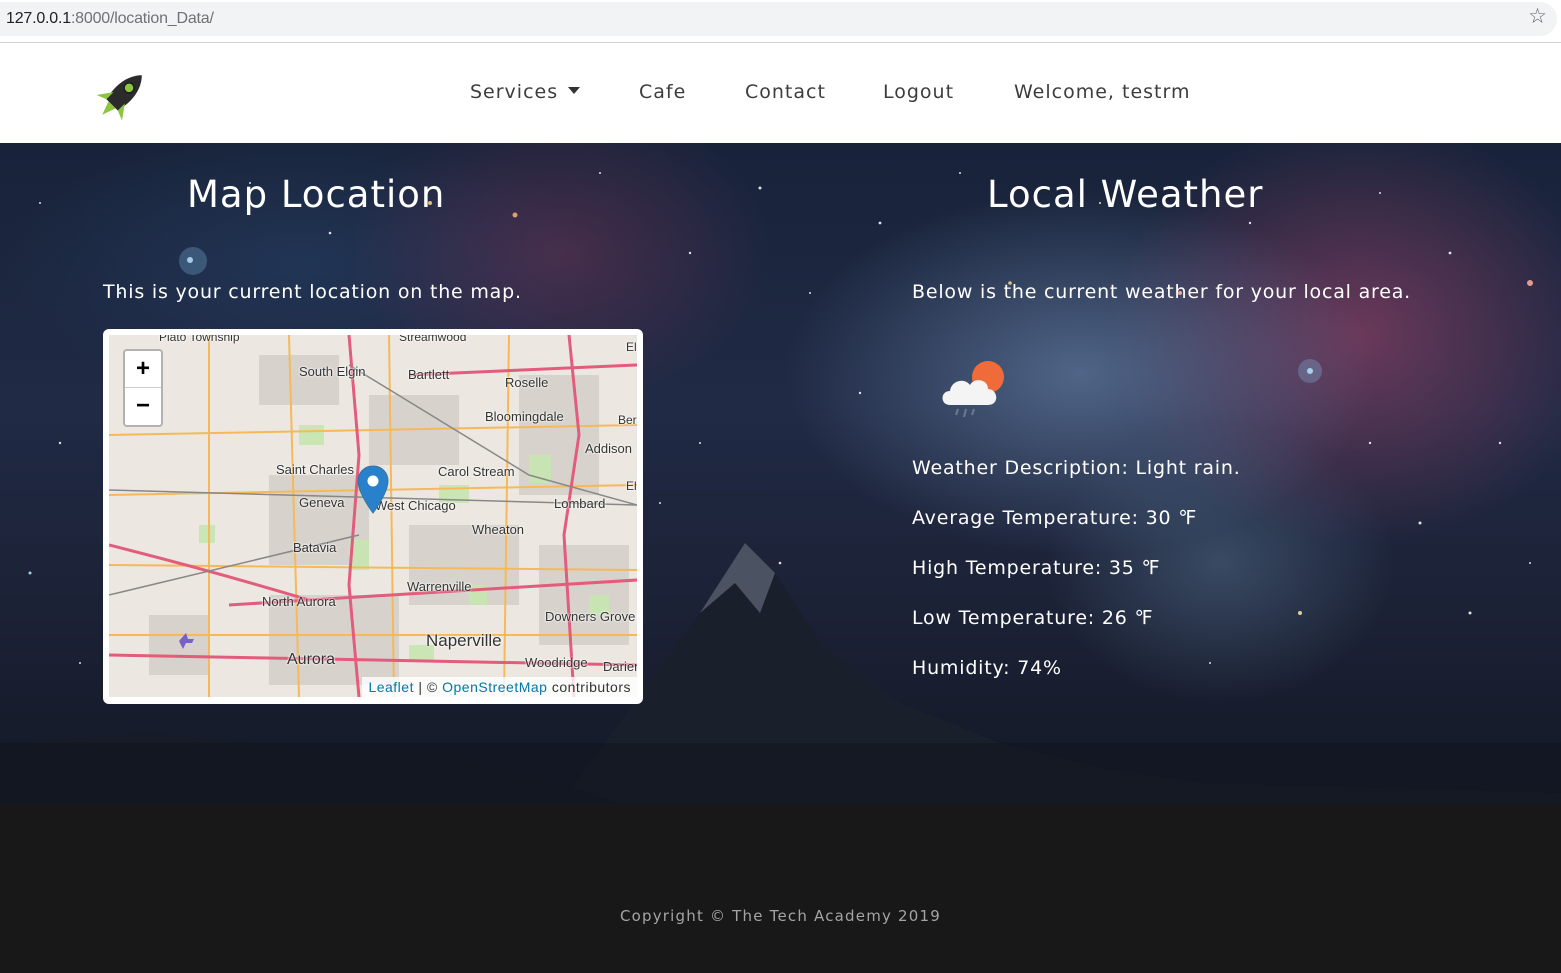  Describe the element at coordinates (1076, 468) in the screenshot. I see `weather-description: Weather Description: Light rain.` at that location.